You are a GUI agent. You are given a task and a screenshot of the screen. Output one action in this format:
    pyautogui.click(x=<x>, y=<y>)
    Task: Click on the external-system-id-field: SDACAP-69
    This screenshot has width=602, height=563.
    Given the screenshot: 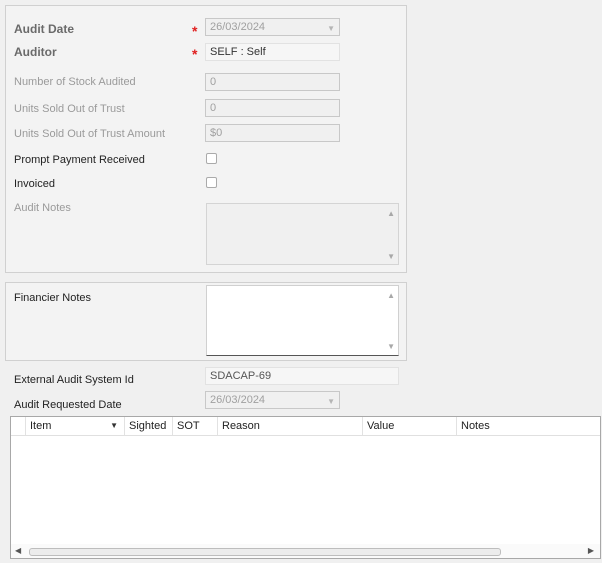 What is the action you would take?
    pyautogui.click(x=302, y=376)
    